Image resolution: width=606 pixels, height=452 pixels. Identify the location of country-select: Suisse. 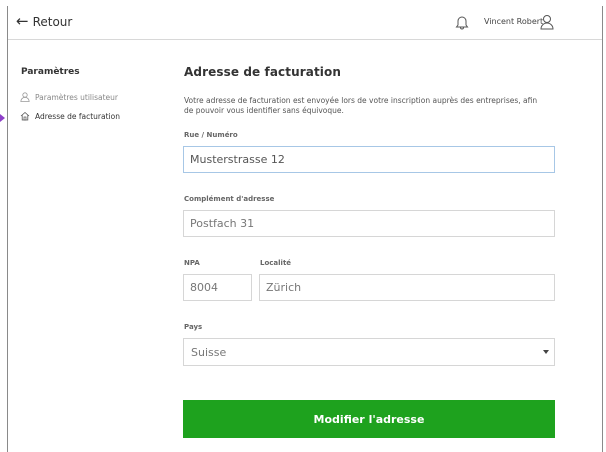
(369, 352).